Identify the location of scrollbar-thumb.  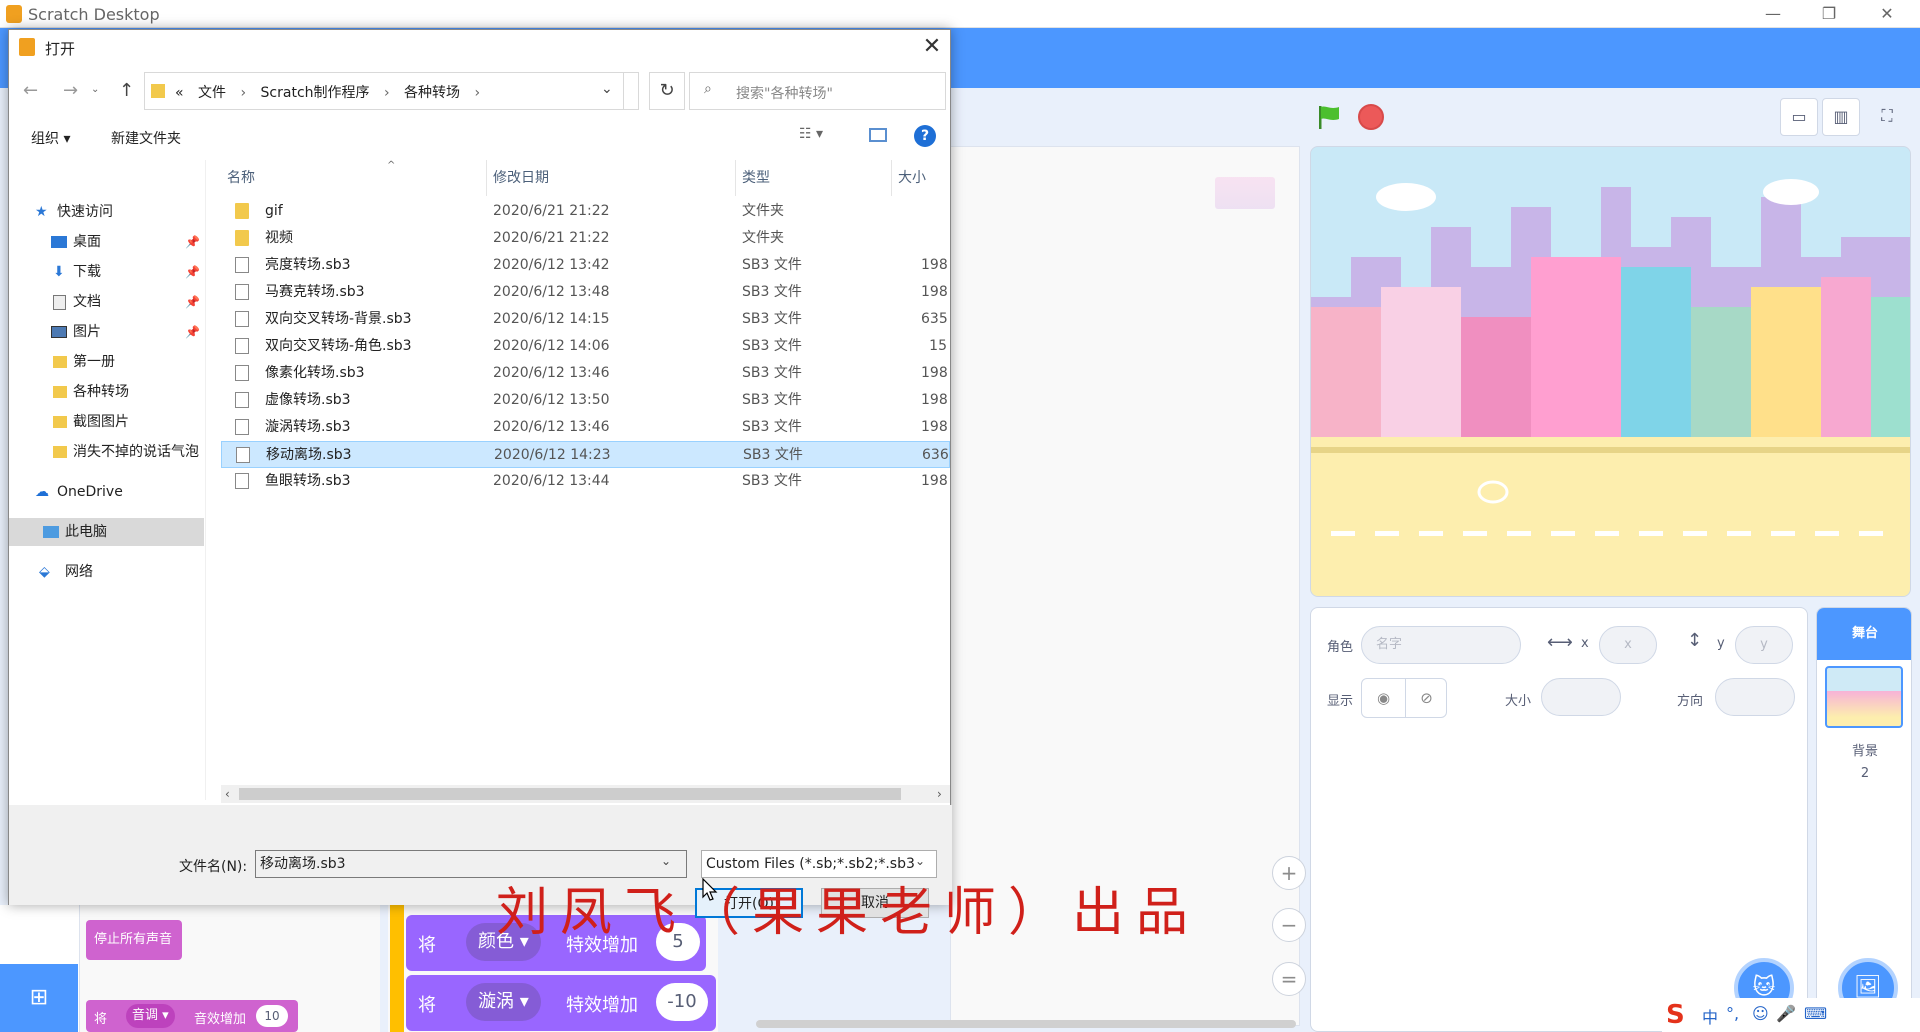
(570, 794).